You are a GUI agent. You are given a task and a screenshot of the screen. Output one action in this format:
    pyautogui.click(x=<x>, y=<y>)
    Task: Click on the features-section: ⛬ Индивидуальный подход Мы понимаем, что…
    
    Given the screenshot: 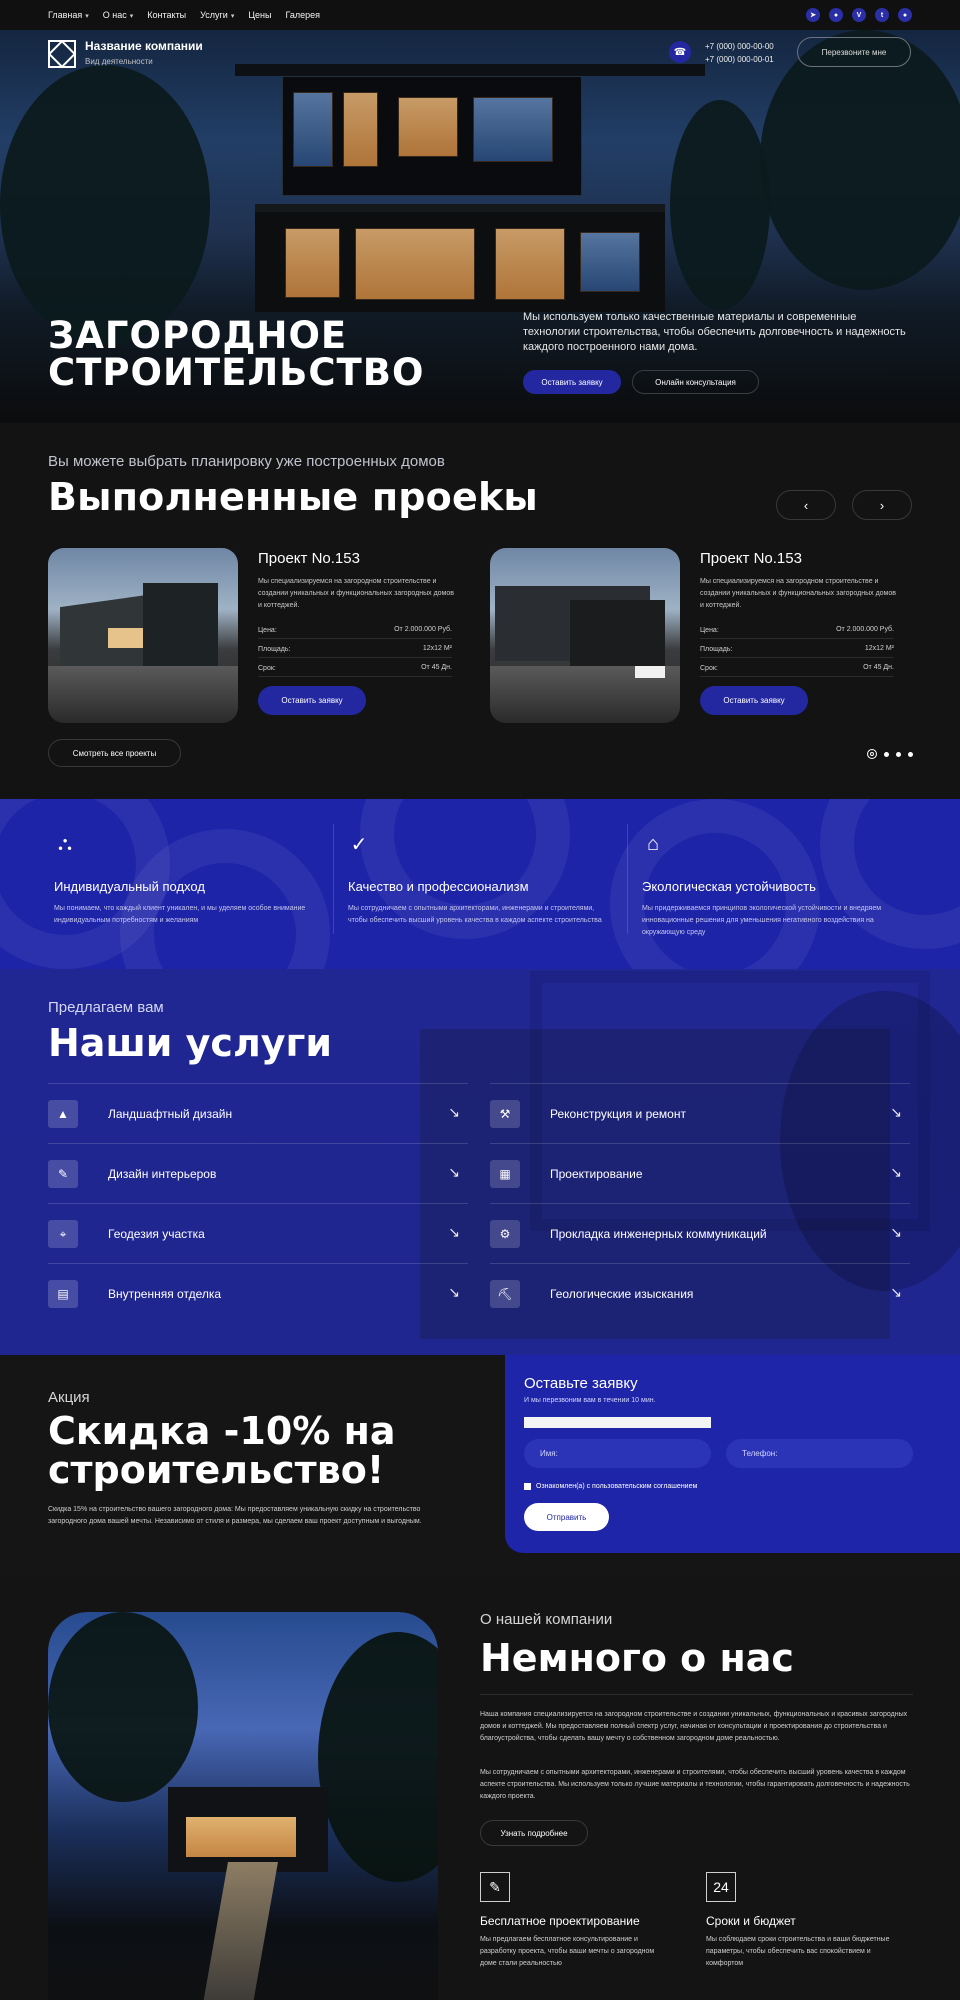 What is the action you would take?
    pyautogui.click(x=480, y=884)
    